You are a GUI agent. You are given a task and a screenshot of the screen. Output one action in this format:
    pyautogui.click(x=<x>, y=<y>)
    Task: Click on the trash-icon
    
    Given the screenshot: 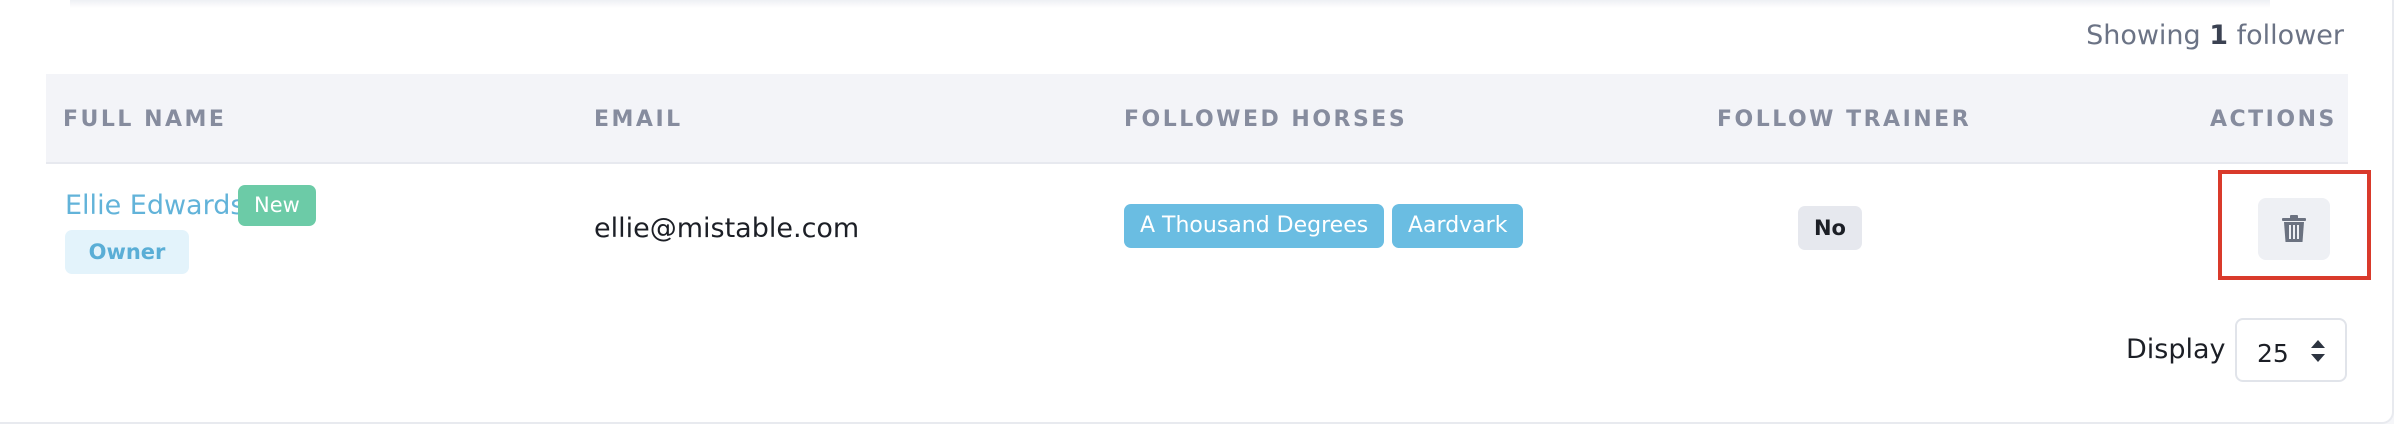 What is the action you would take?
    pyautogui.click(x=2294, y=228)
    